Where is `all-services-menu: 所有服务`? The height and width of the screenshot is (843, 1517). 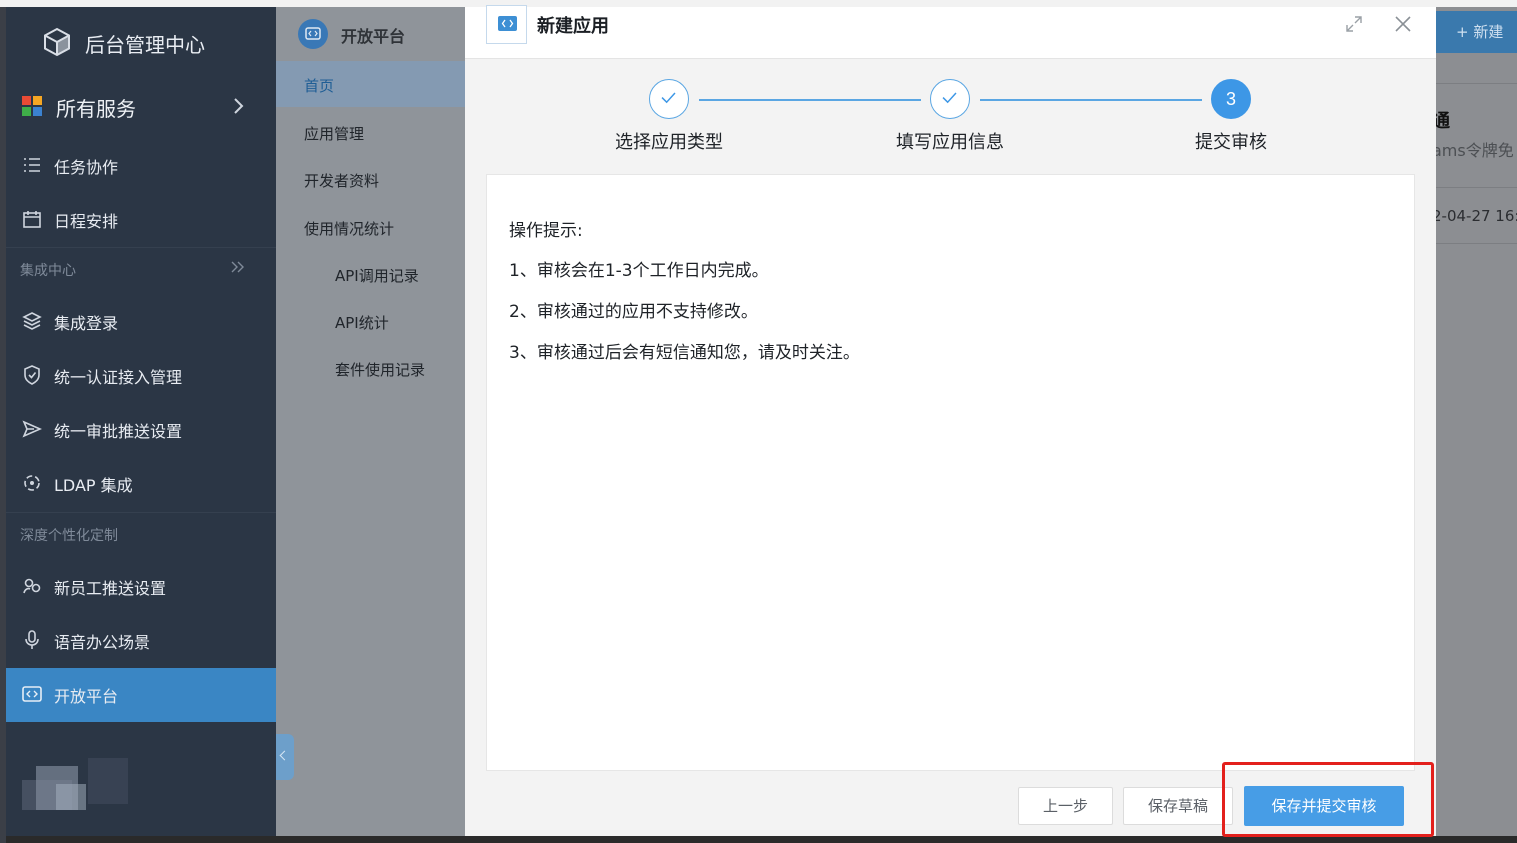
all-services-menu: 所有服务 is located at coordinates (141, 106).